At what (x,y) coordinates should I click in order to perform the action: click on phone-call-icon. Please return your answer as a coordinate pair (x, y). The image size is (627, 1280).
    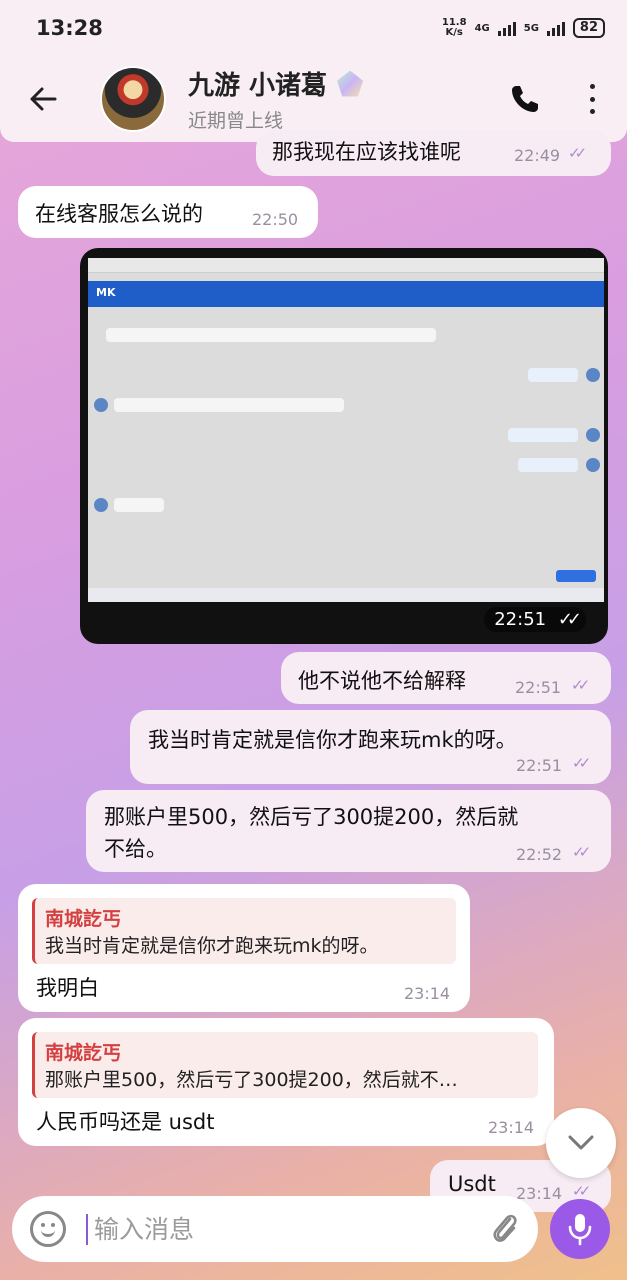
    Looking at the image, I should click on (525, 99).